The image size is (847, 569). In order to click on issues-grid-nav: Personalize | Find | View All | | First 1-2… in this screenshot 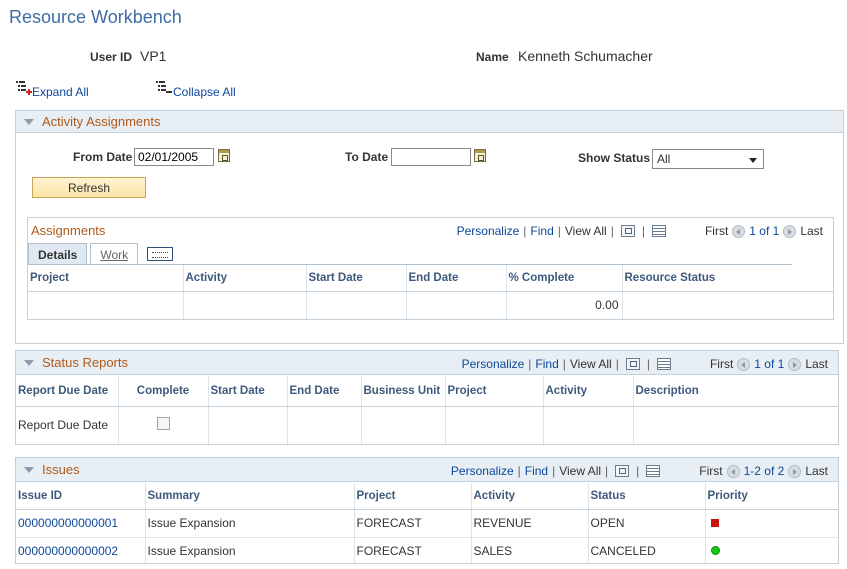, I will do `click(639, 471)`.